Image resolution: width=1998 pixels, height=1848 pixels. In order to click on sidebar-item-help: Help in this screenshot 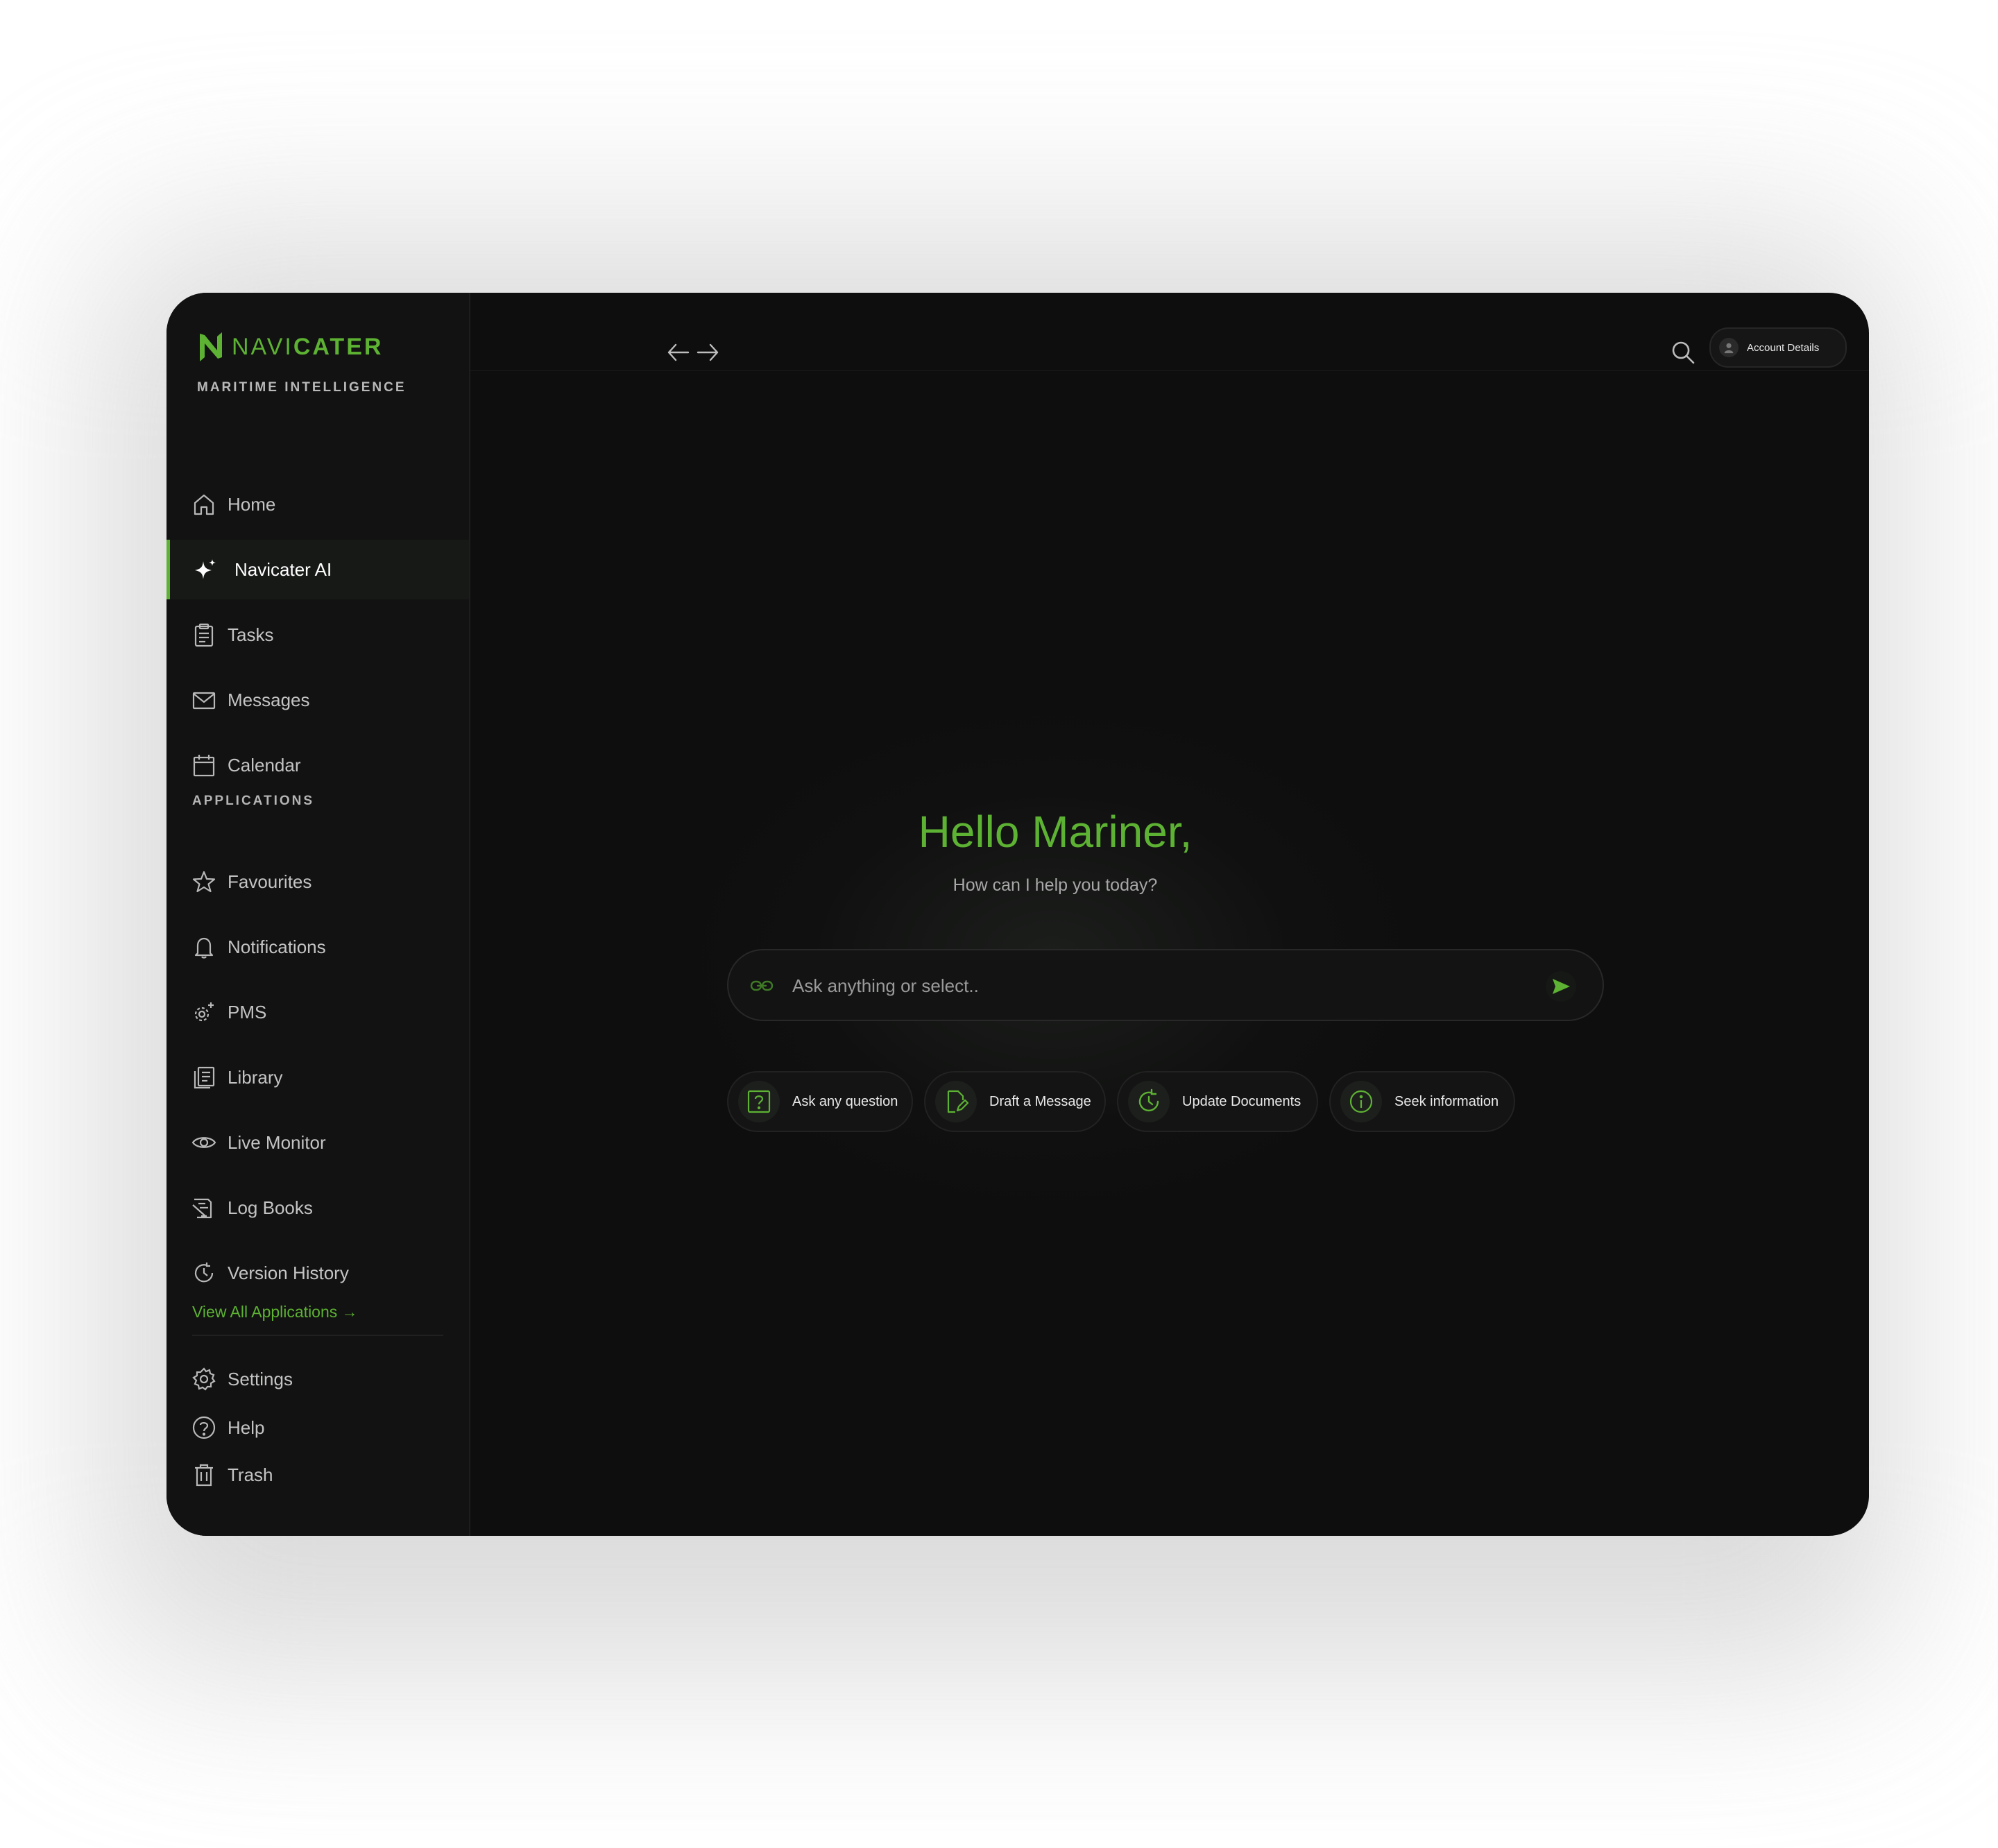, I will do `click(317, 1428)`.